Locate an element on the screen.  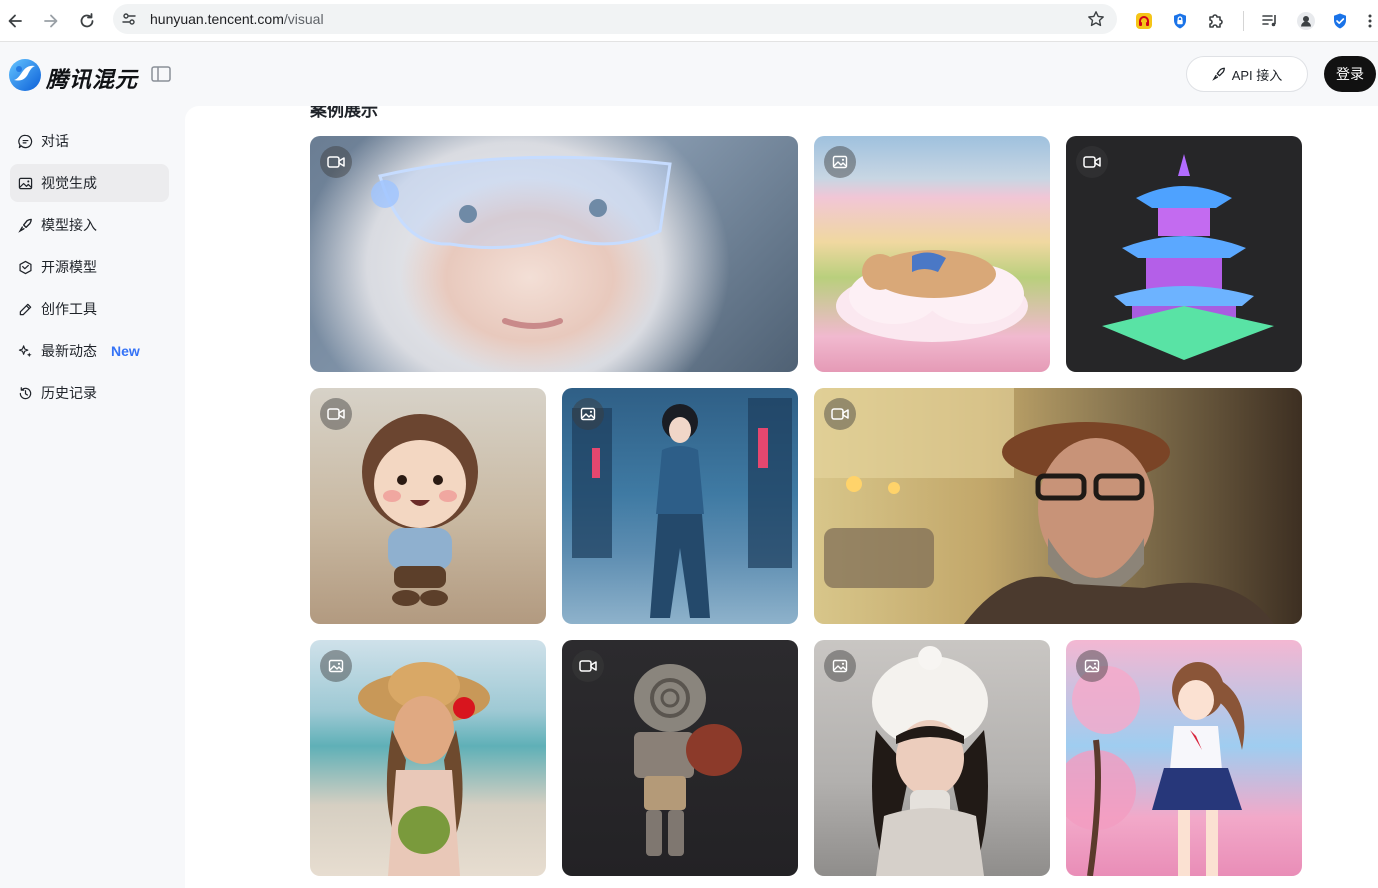
arrow-left-icon is located at coordinates (15, 21).